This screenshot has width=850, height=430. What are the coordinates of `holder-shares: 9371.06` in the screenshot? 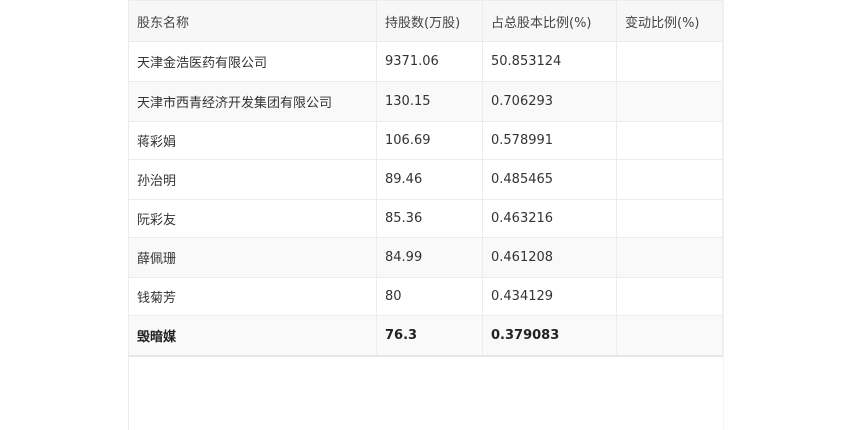 It's located at (429, 61).